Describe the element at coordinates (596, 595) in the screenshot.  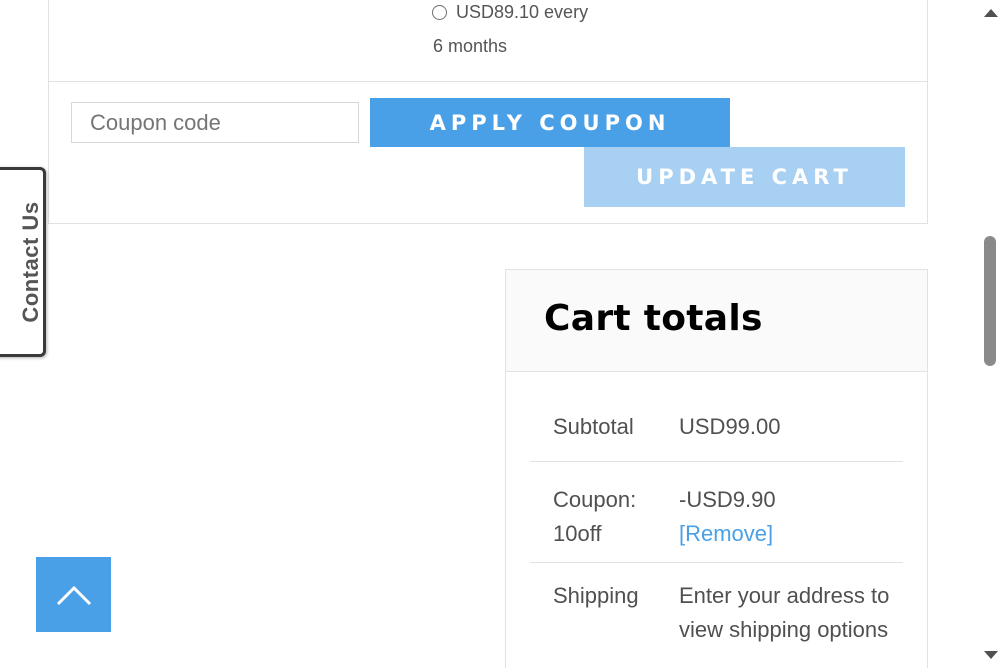
I see `shipping-label: Shipping` at that location.